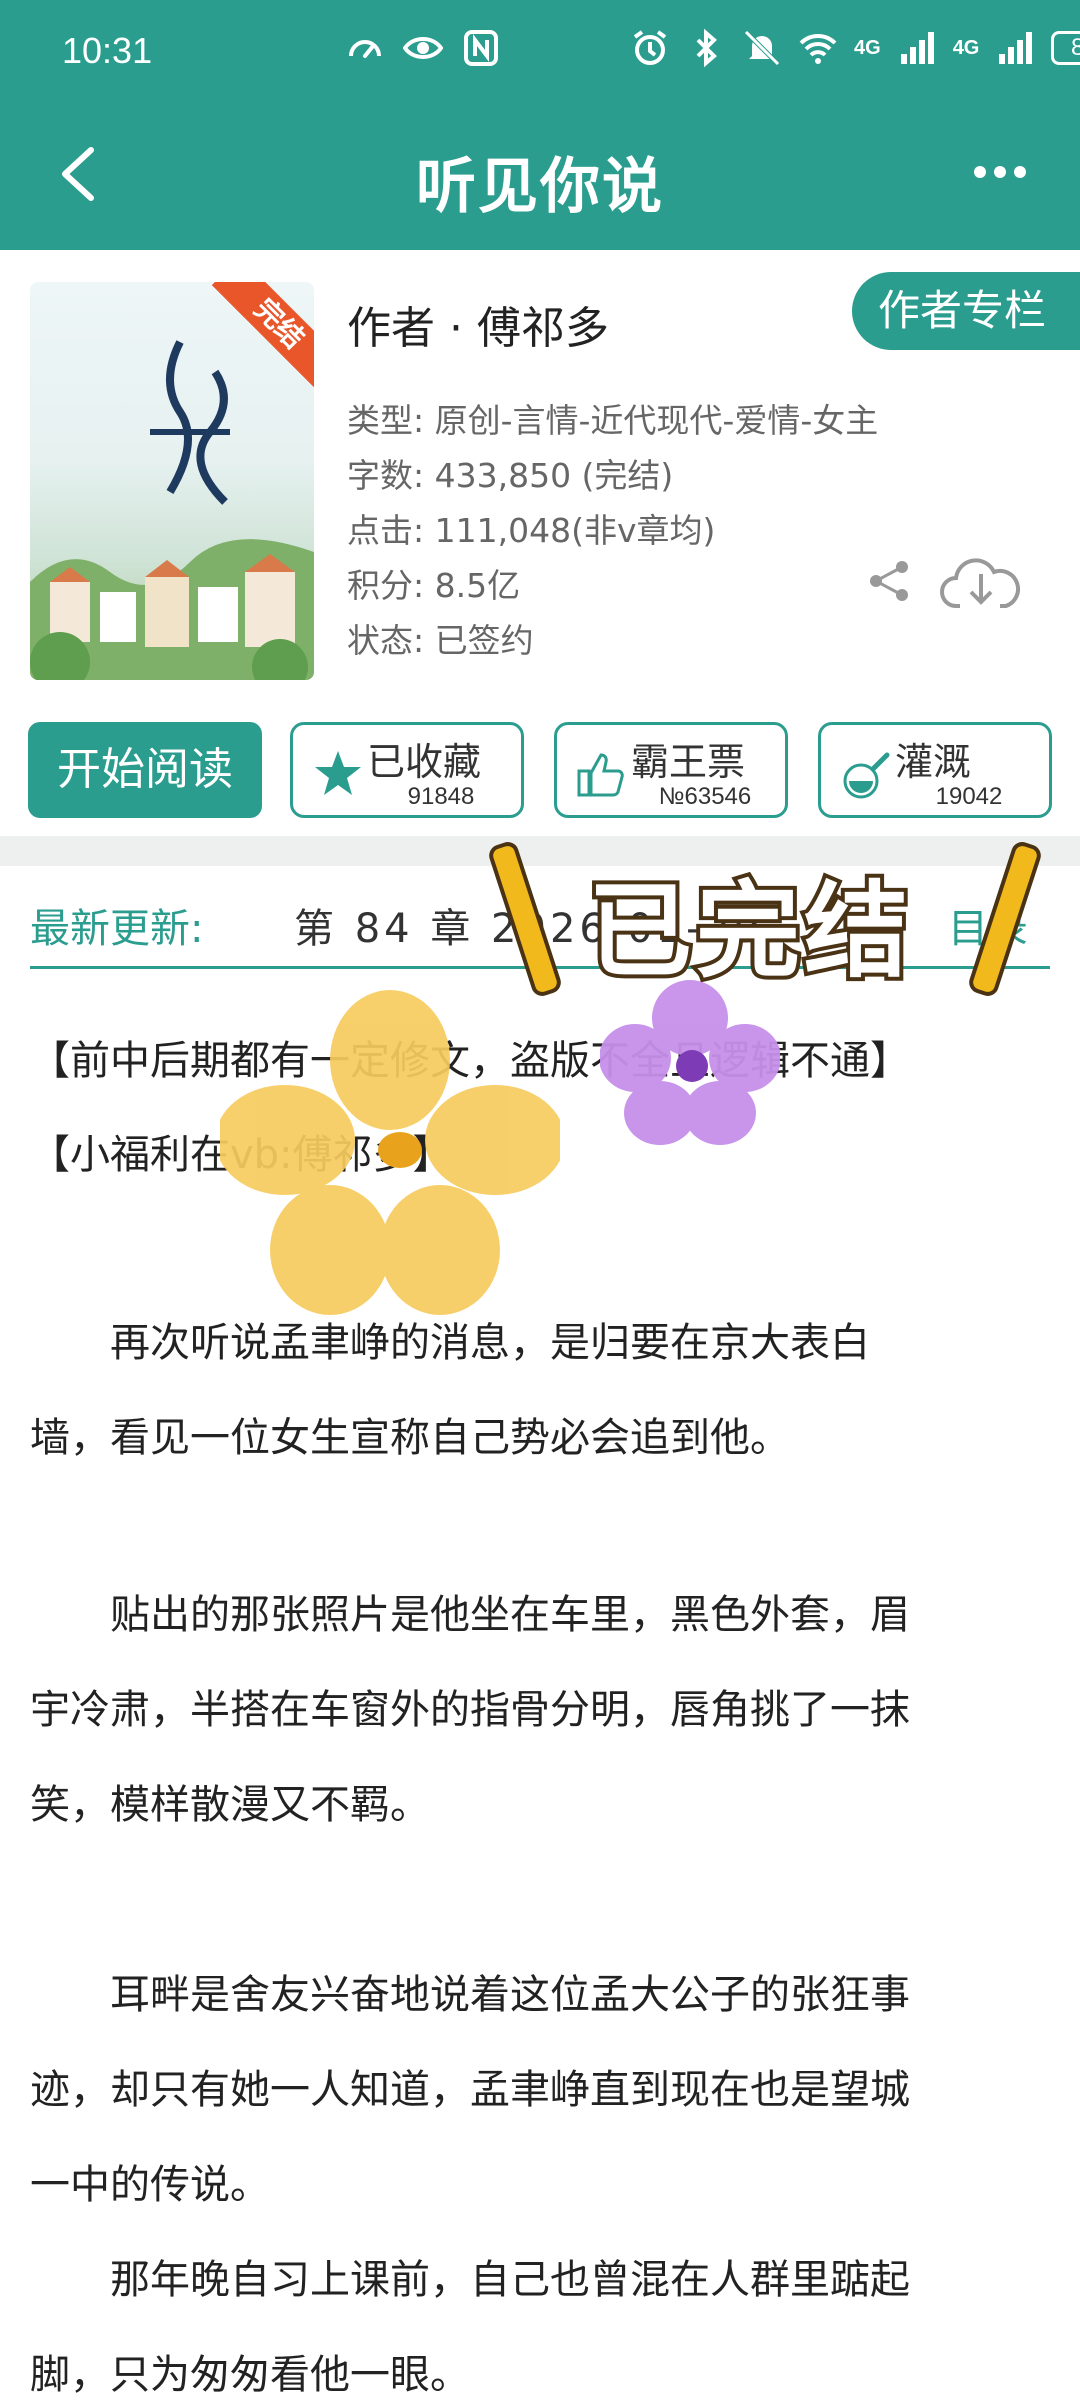 This screenshot has height=2400, width=1080. I want to click on content-line: 耳畔是舍友兴奋地说着这位孟大公子的张狂事, so click(470, 1995).